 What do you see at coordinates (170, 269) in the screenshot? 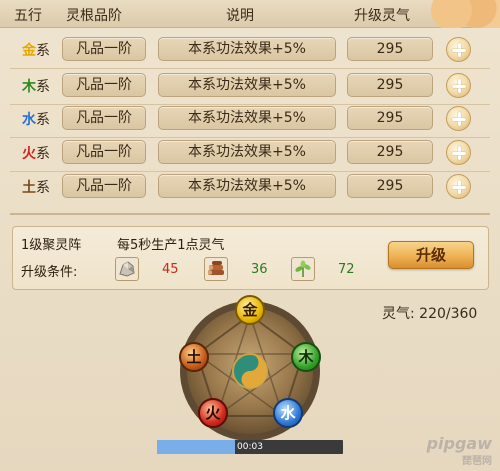
I see `stone-cost: 45` at bounding box center [170, 269].